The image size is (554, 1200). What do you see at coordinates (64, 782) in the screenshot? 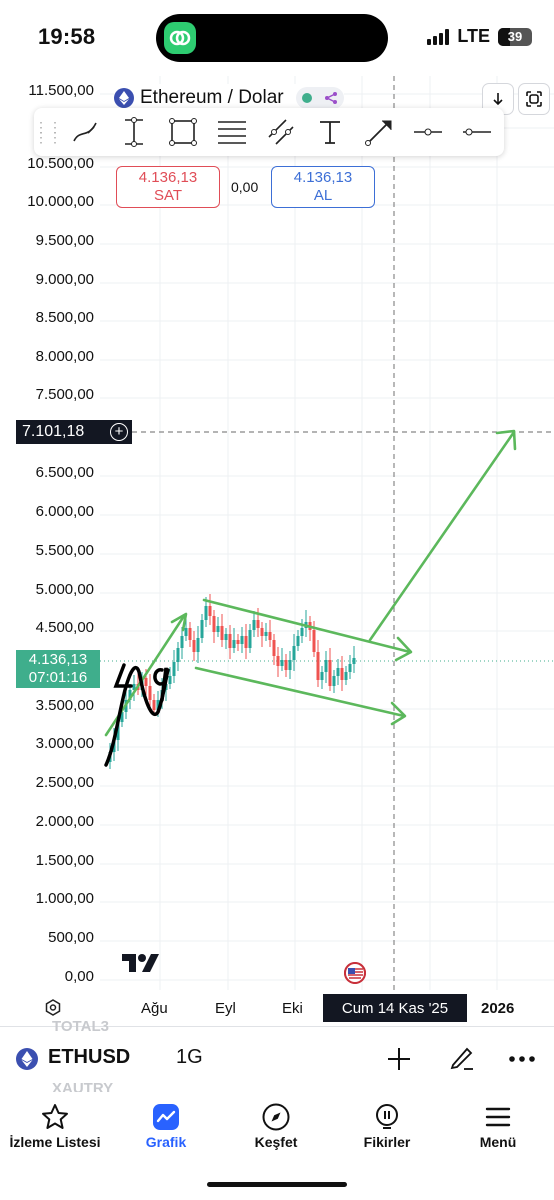
I see `y-axis-label: 2.500,00` at bounding box center [64, 782].